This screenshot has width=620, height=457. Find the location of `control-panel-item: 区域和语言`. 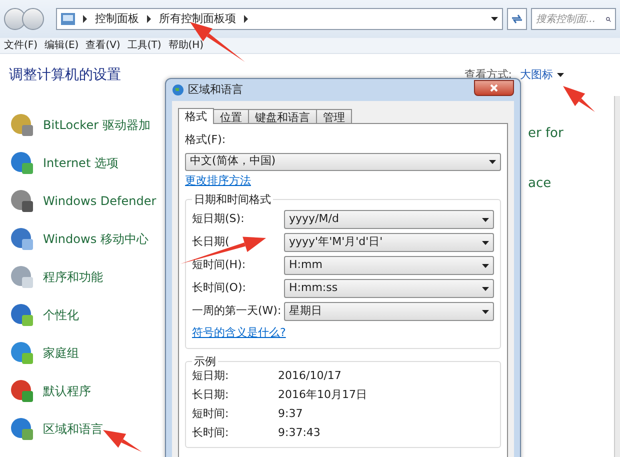

control-panel-item: 区域和语言 is located at coordinates (89, 429).